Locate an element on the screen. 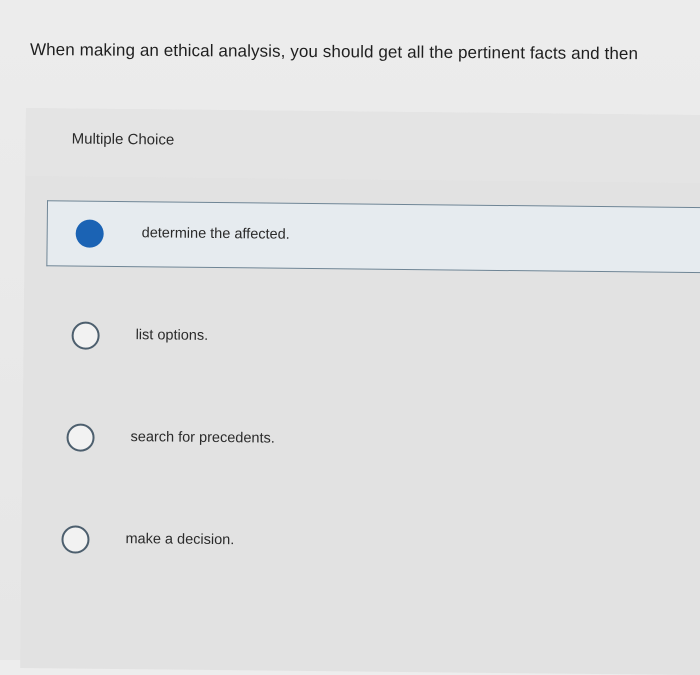  answer-option-determine-affected: determine the affected. is located at coordinates (373, 237).